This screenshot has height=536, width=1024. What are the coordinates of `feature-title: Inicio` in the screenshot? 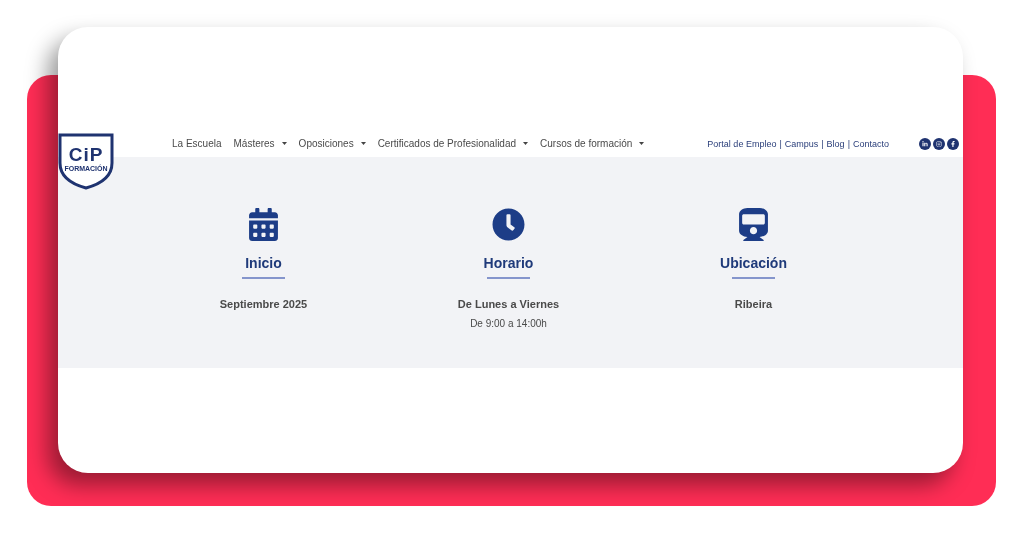 It's located at (263, 263).